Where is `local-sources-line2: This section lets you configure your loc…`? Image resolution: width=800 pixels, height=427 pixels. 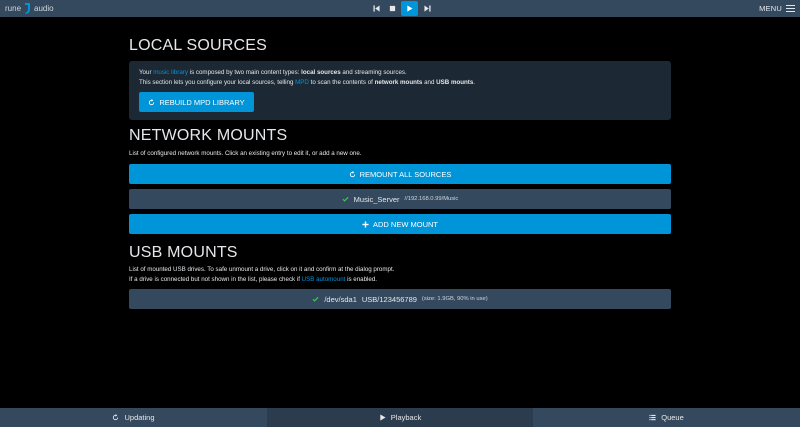
local-sources-line2: This section lets you configure your loc… is located at coordinates (307, 82).